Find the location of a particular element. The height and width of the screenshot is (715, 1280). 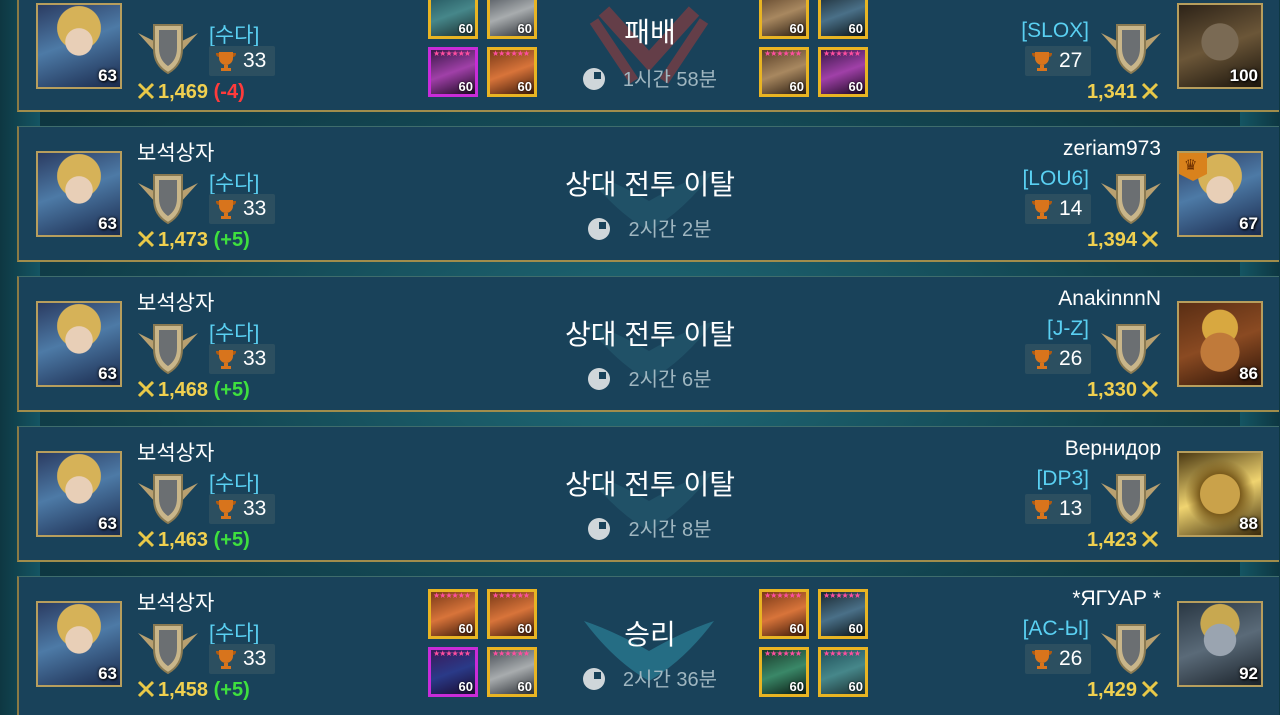

opponent-avatar: 88 is located at coordinates (1220, 494).